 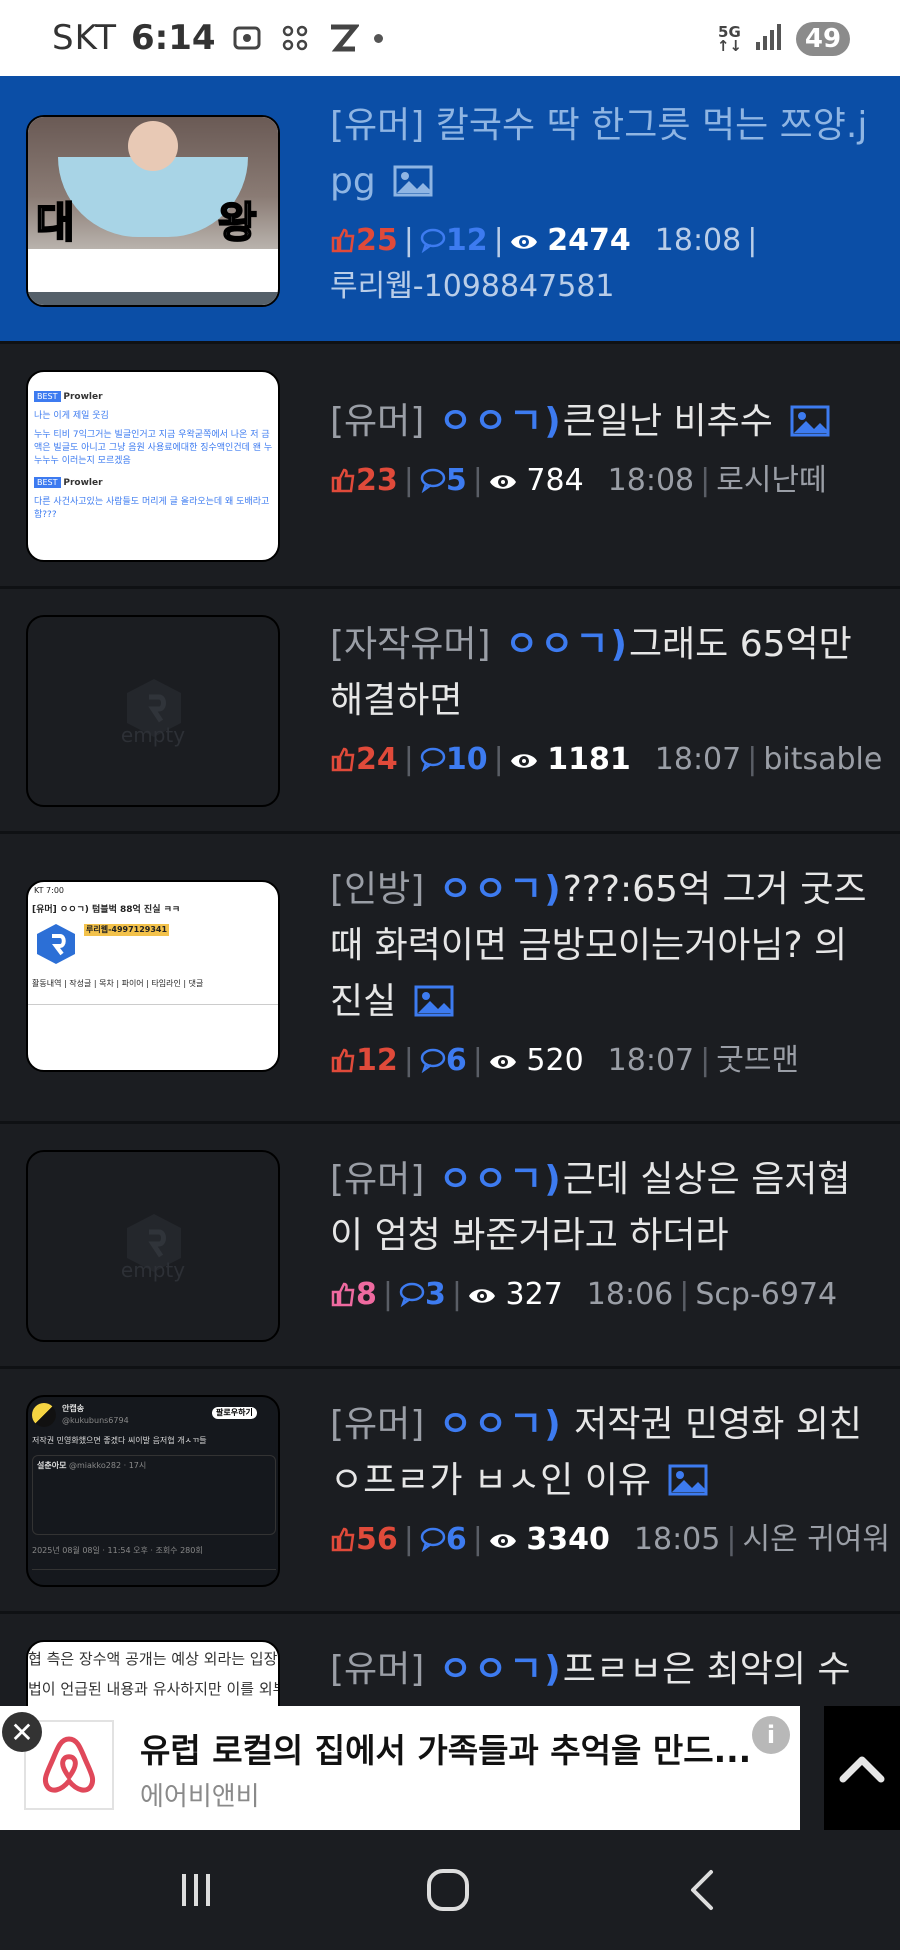 What do you see at coordinates (22, 1732) in the screenshot?
I see `ad-close-button: ✕` at bounding box center [22, 1732].